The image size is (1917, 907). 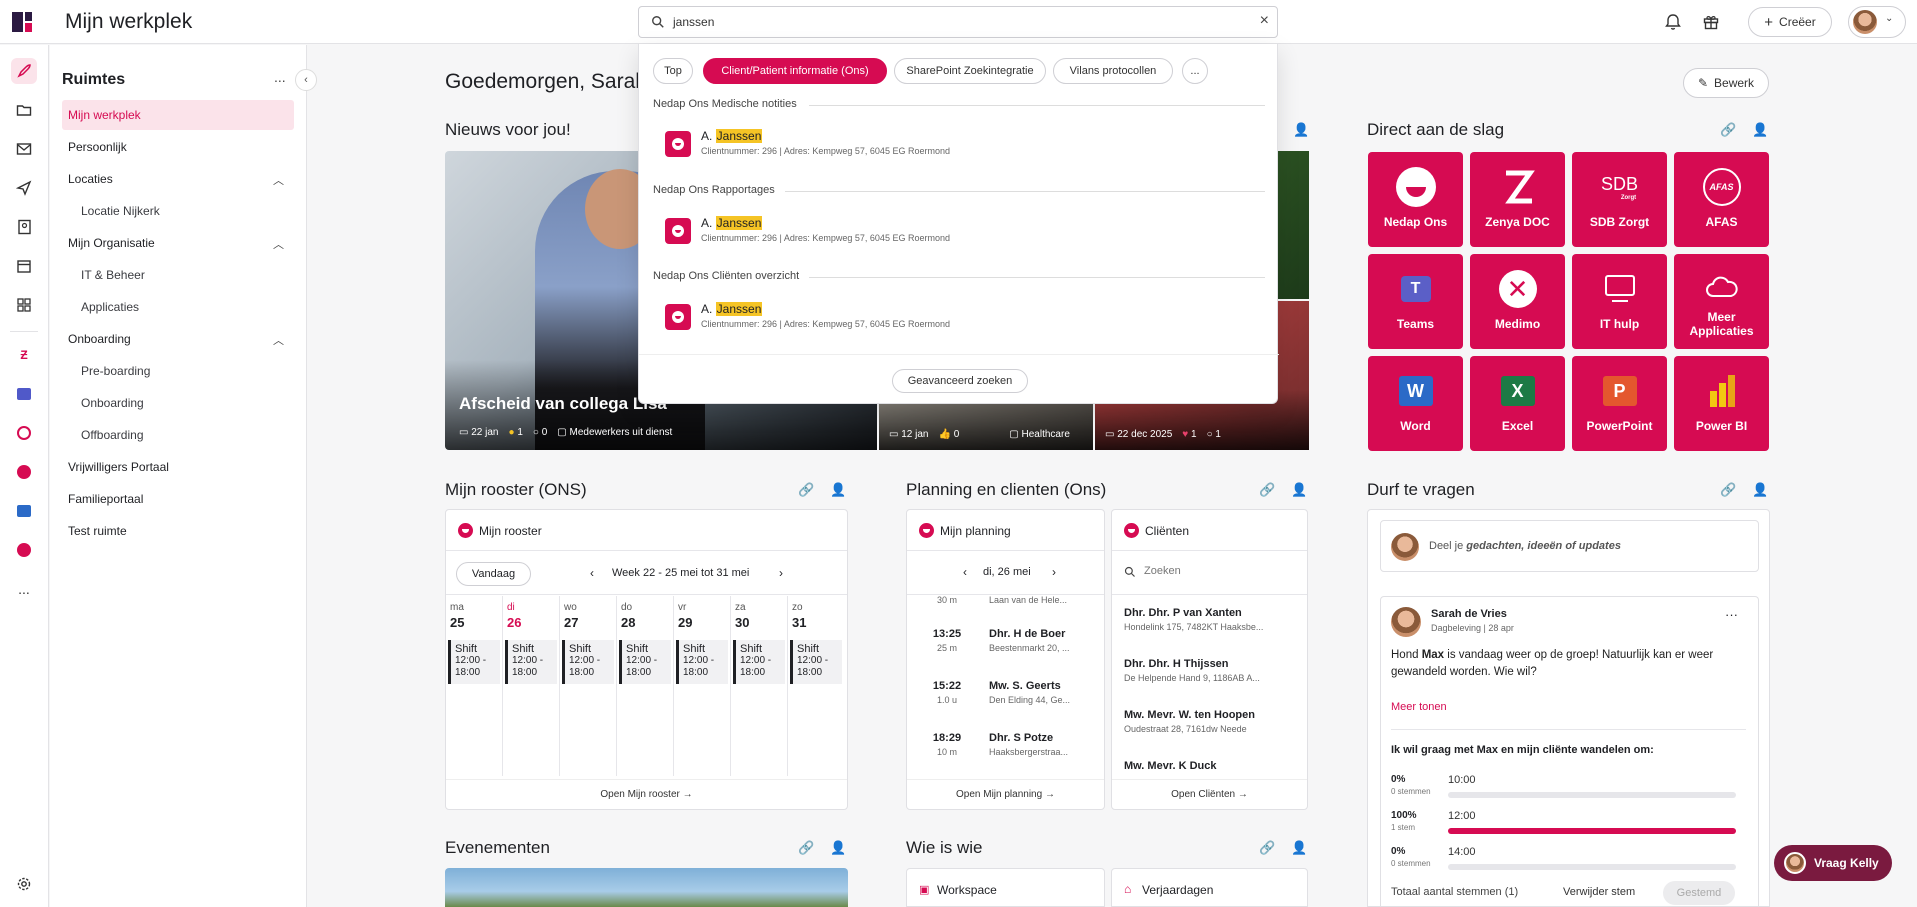 I want to click on advanced-search-button: Geavanceerd zoeken, so click(x=960, y=381).